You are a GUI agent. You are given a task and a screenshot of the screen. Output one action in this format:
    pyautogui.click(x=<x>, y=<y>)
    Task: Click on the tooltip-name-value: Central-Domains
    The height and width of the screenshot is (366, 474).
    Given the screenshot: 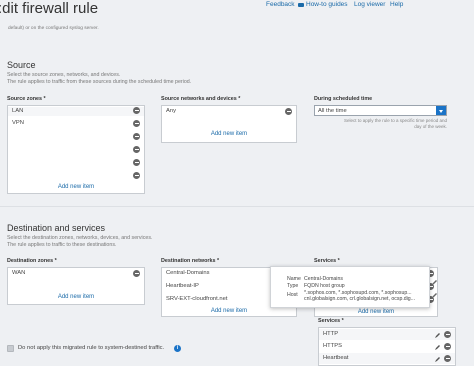 What is the action you would take?
    pyautogui.click(x=323, y=279)
    